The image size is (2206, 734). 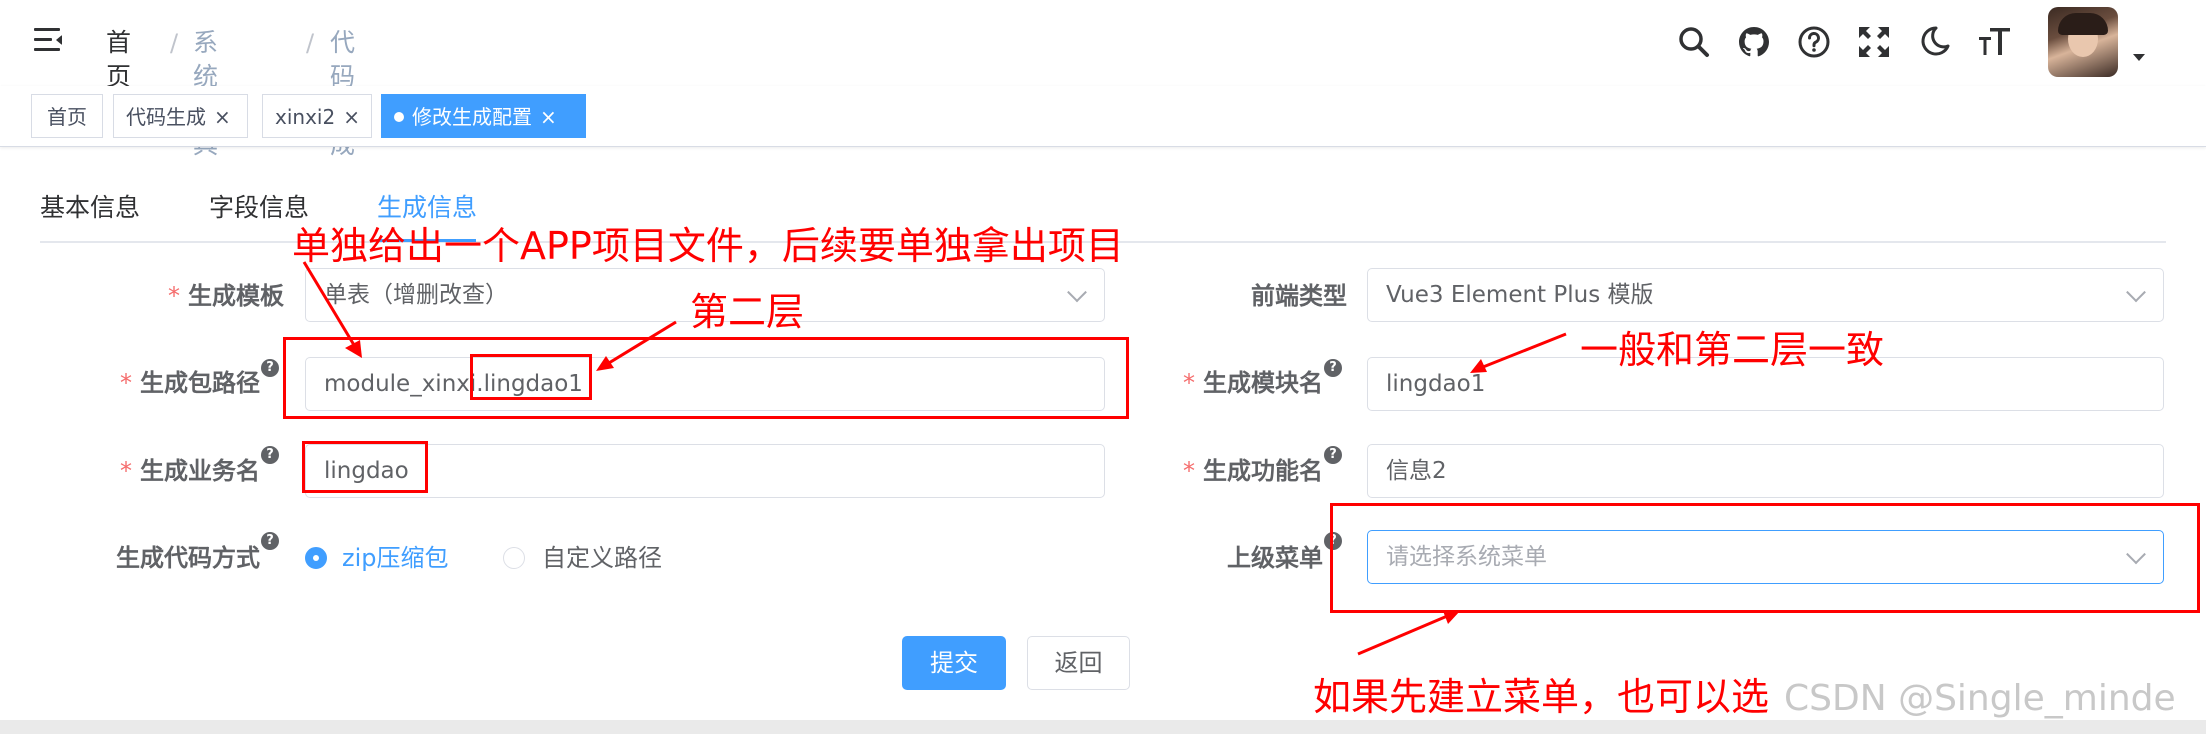 What do you see at coordinates (1994, 42) in the screenshot?
I see `font-size-icon` at bounding box center [1994, 42].